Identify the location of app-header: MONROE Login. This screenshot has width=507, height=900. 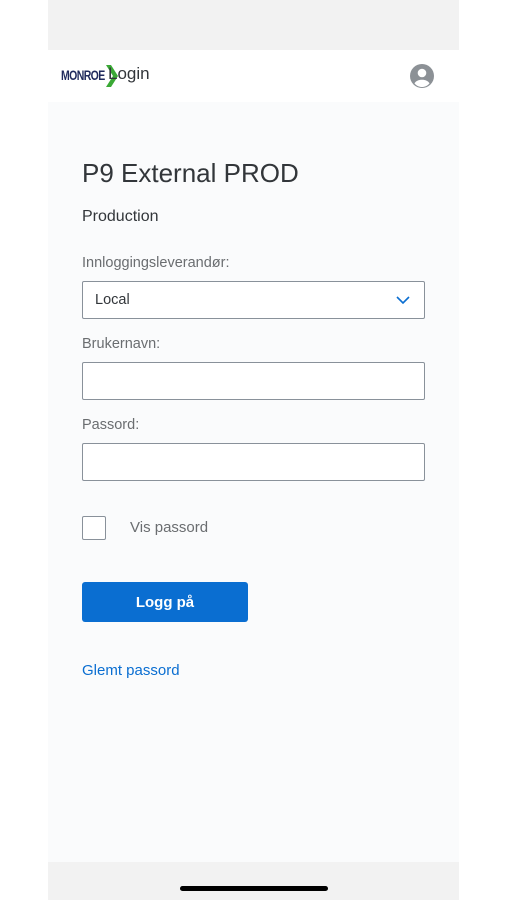
(253, 76).